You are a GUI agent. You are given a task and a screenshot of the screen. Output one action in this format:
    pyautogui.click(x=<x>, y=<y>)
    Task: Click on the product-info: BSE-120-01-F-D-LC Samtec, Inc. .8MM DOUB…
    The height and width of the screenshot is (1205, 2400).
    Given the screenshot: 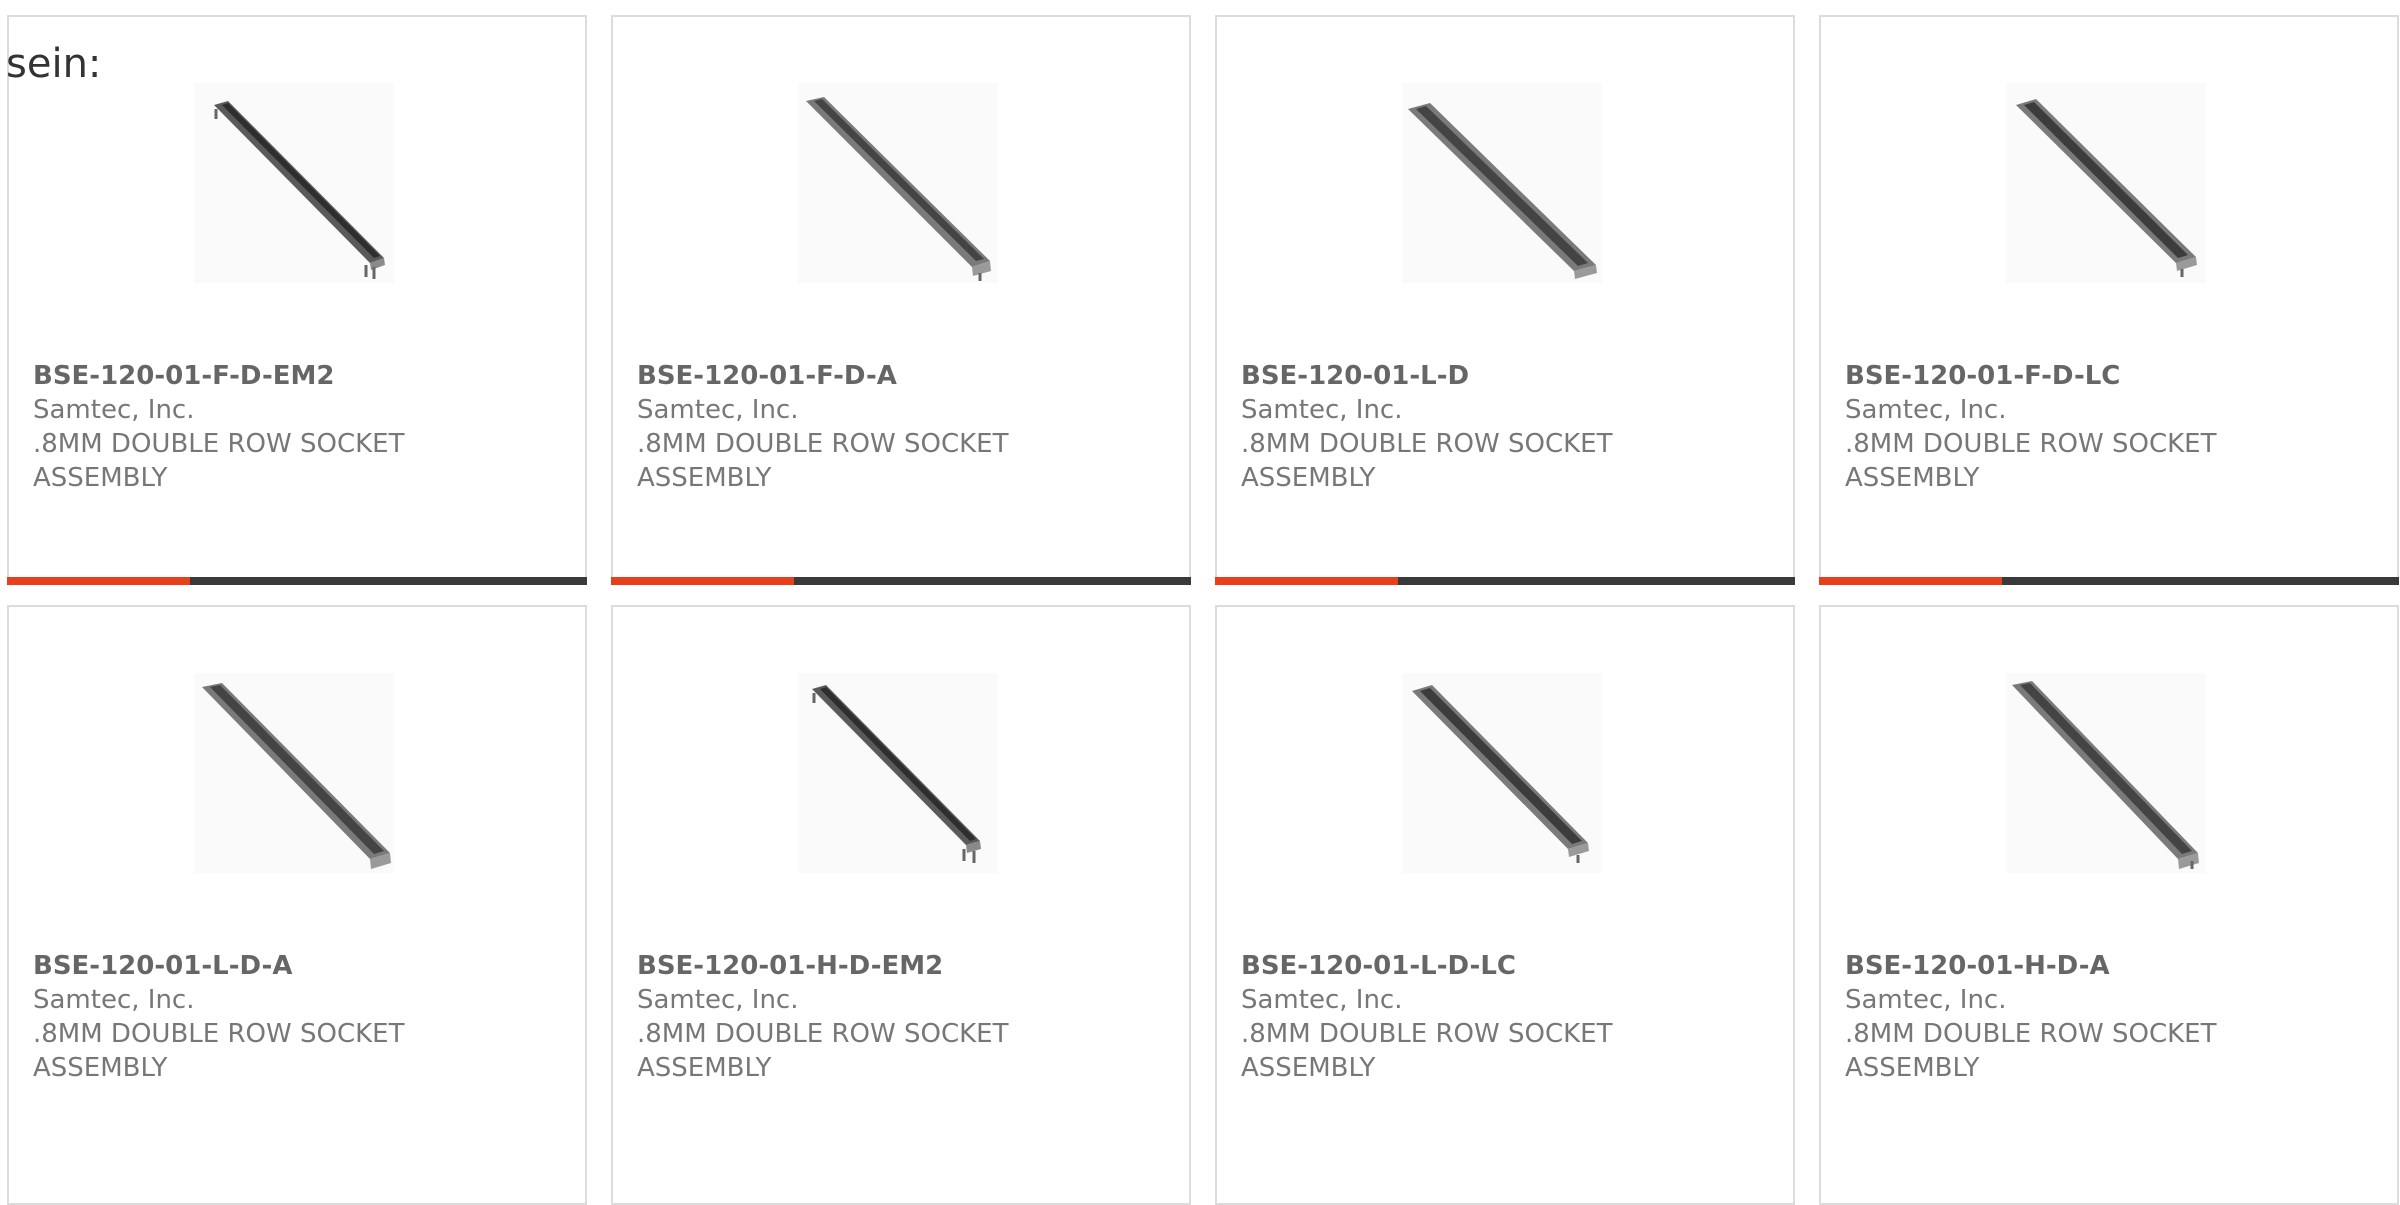 What is the action you would take?
    pyautogui.click(x=2109, y=427)
    